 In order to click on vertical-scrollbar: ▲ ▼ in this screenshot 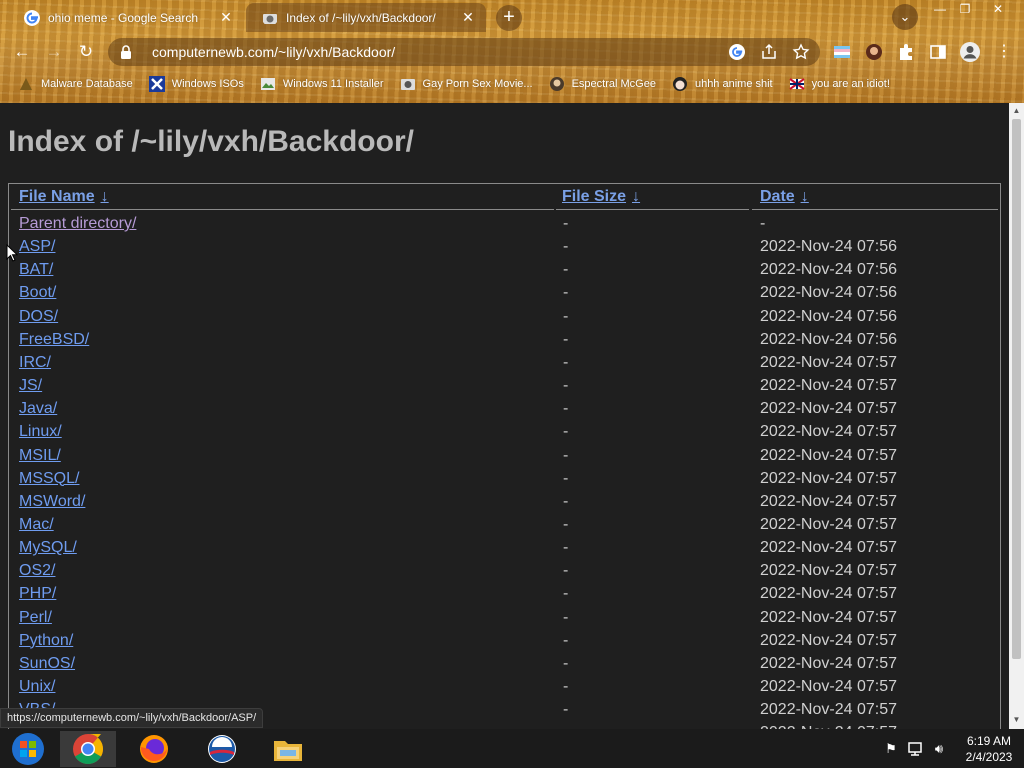, I will do `click(1016, 416)`.